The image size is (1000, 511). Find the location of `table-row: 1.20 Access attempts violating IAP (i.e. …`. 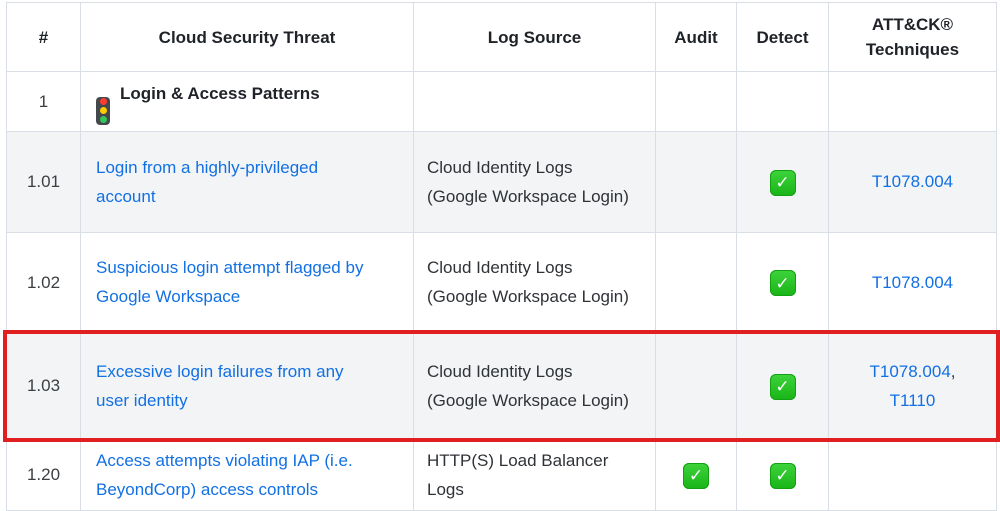

table-row: 1.20 Access attempts violating IAP (i.e. … is located at coordinates (501, 474).